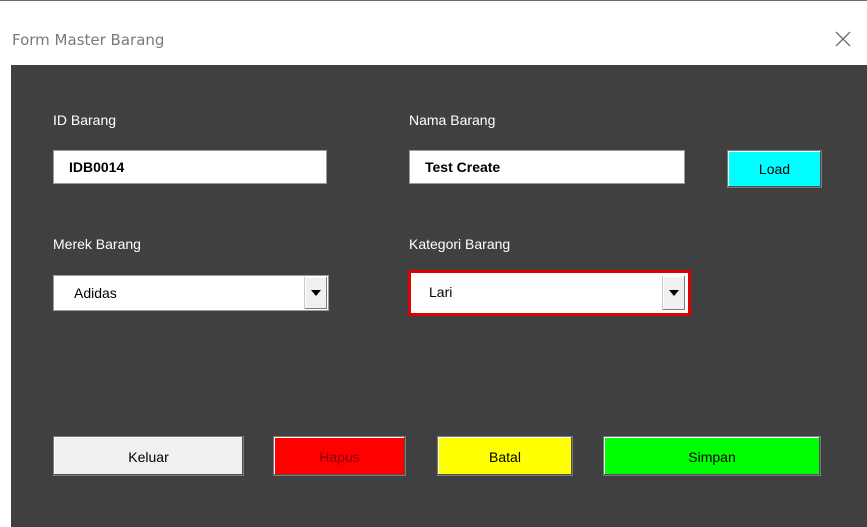 The width and height of the screenshot is (867, 527). What do you see at coordinates (549, 293) in the screenshot?
I see `kategori-barang-dropdown: Lari` at bounding box center [549, 293].